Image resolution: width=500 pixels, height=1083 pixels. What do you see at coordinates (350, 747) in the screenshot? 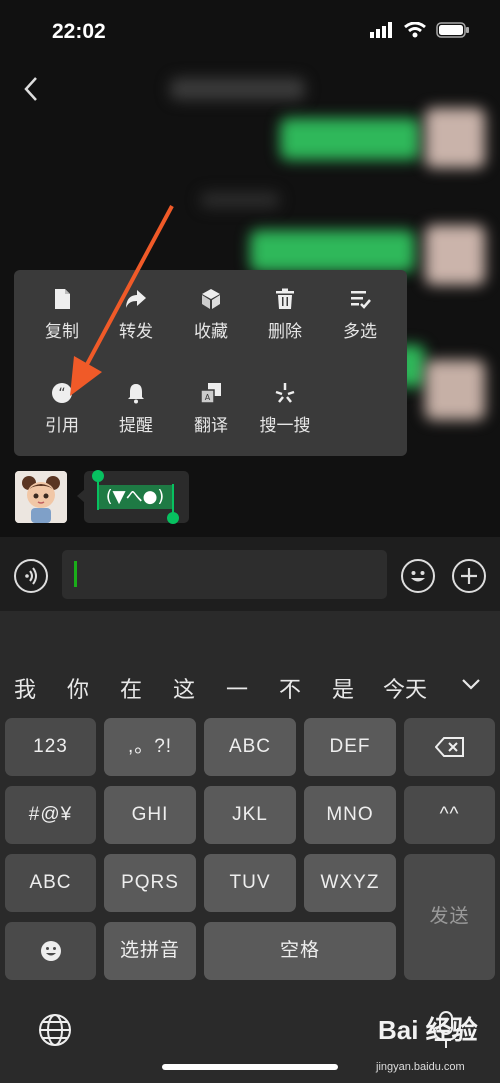
I see `key-def: DEF` at bounding box center [350, 747].